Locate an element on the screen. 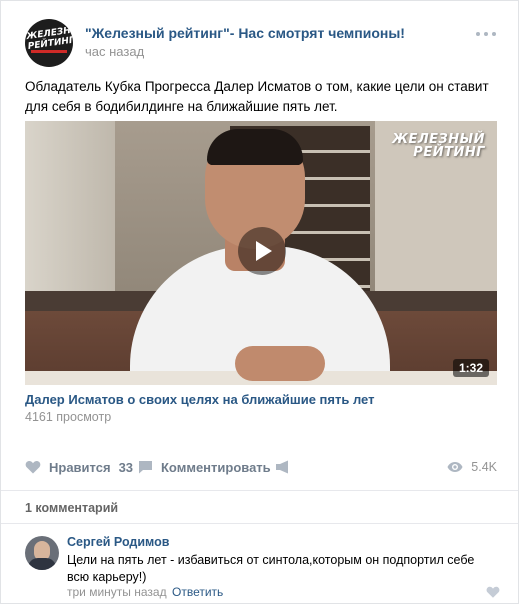 This screenshot has height=604, width=519. share-button is located at coordinates (283, 467).